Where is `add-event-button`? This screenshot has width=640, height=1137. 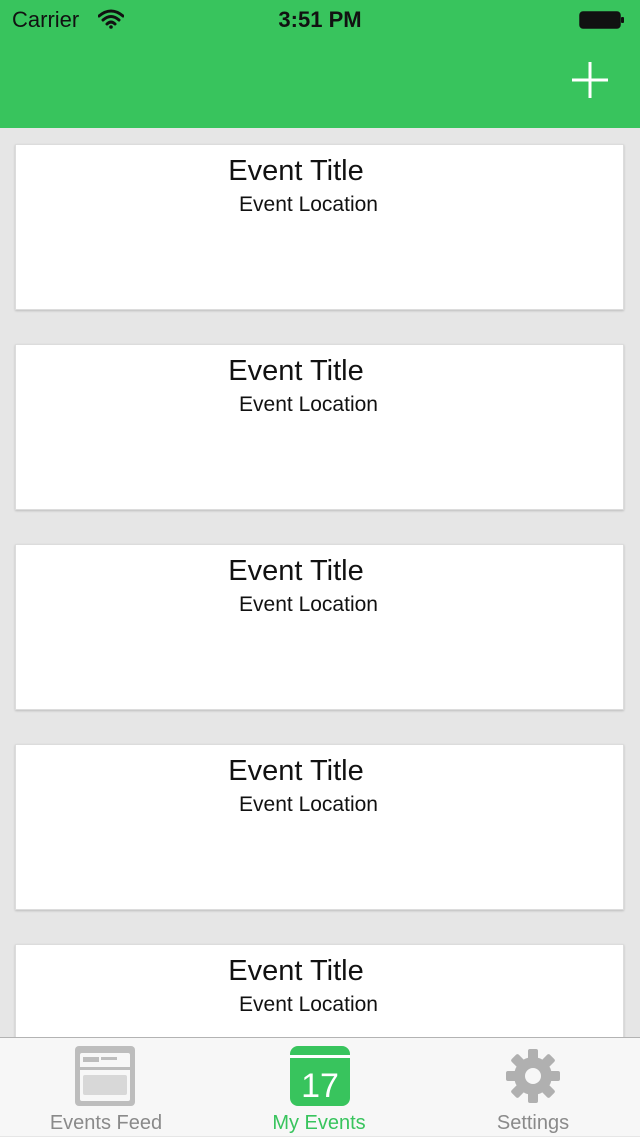
add-event-button is located at coordinates (590, 80).